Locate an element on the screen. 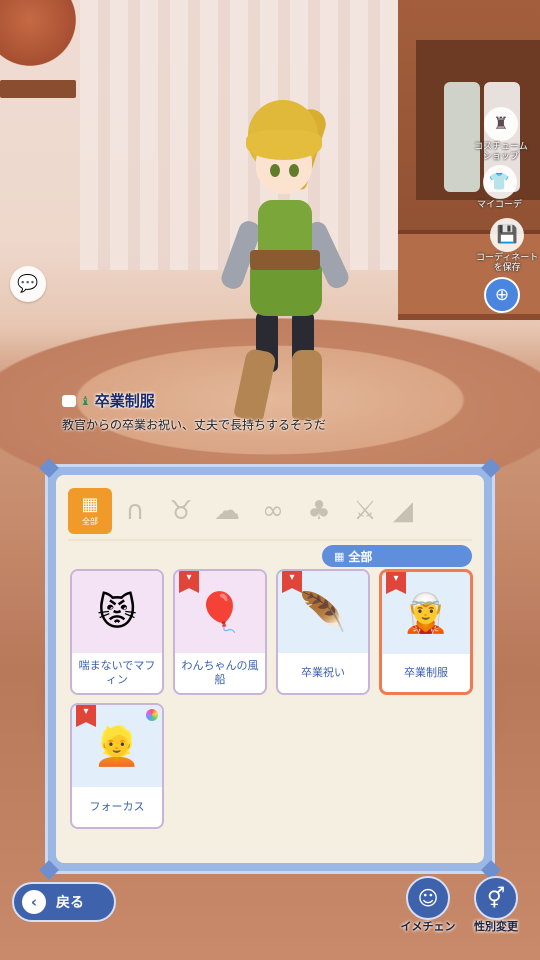  sword-icon: ⚔ is located at coordinates (365, 511).